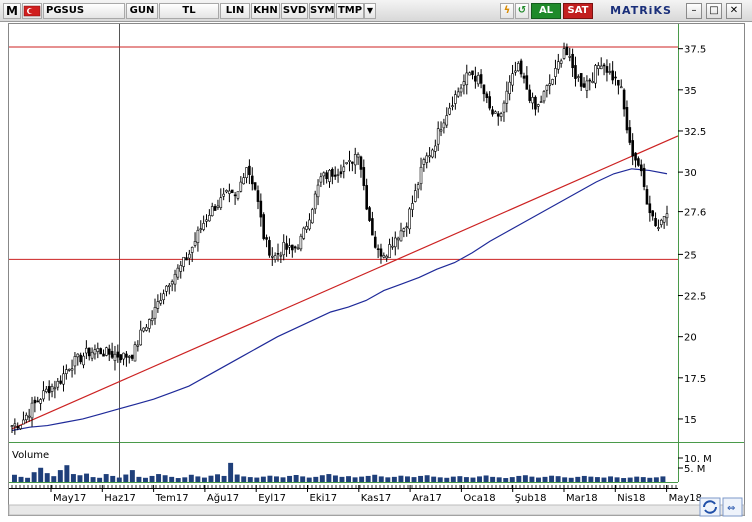  Describe the element at coordinates (695, 50) in the screenshot. I see `y-tick-label: 37.5` at that location.